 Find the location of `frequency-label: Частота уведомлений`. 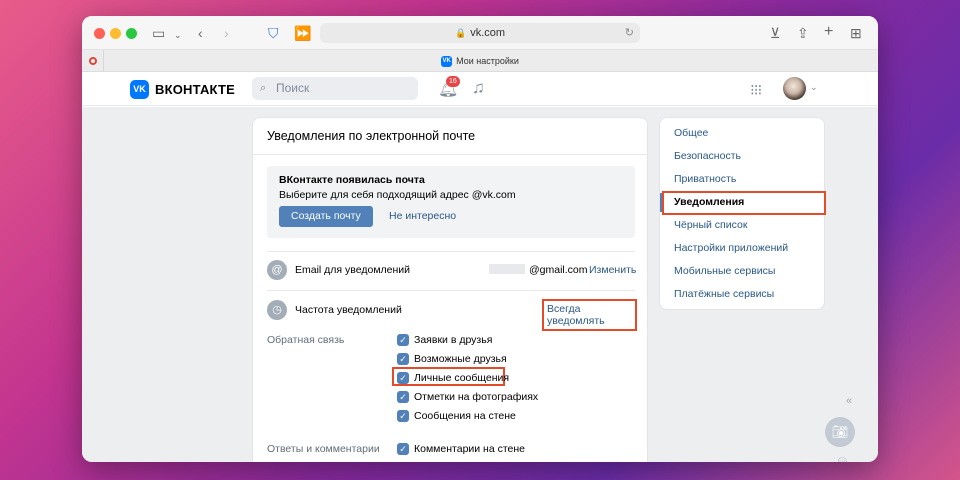

frequency-label: Частота уведомлений is located at coordinates (348, 310).